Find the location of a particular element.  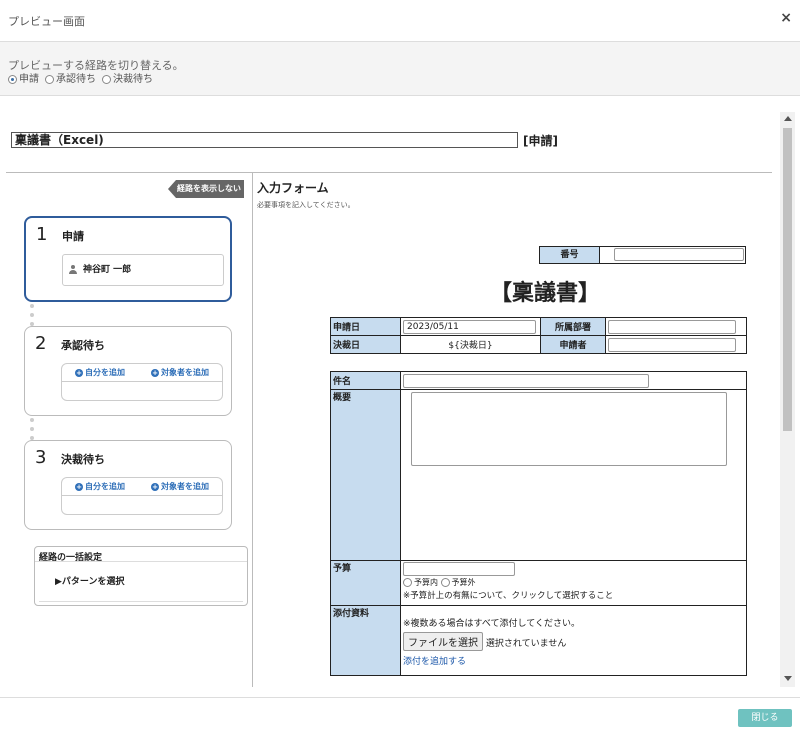

radio-out-budget: 予算外 is located at coordinates (458, 582).